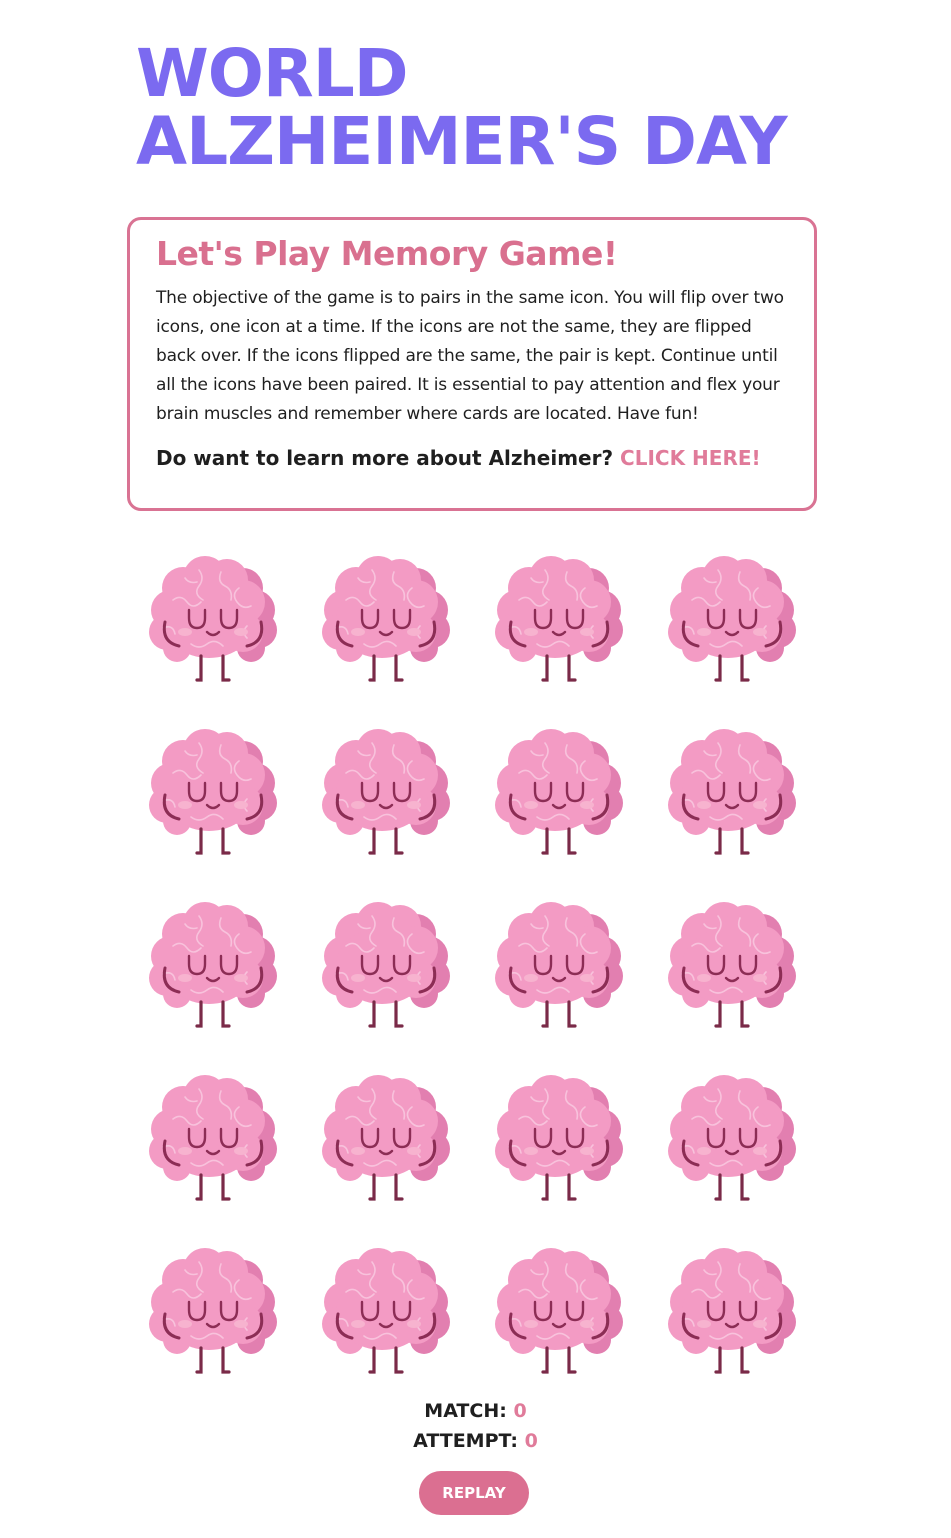 The height and width of the screenshot is (1538, 951). I want to click on score-panel: MATCH: 0 ATTEMPT: 0, so click(475, 1426).